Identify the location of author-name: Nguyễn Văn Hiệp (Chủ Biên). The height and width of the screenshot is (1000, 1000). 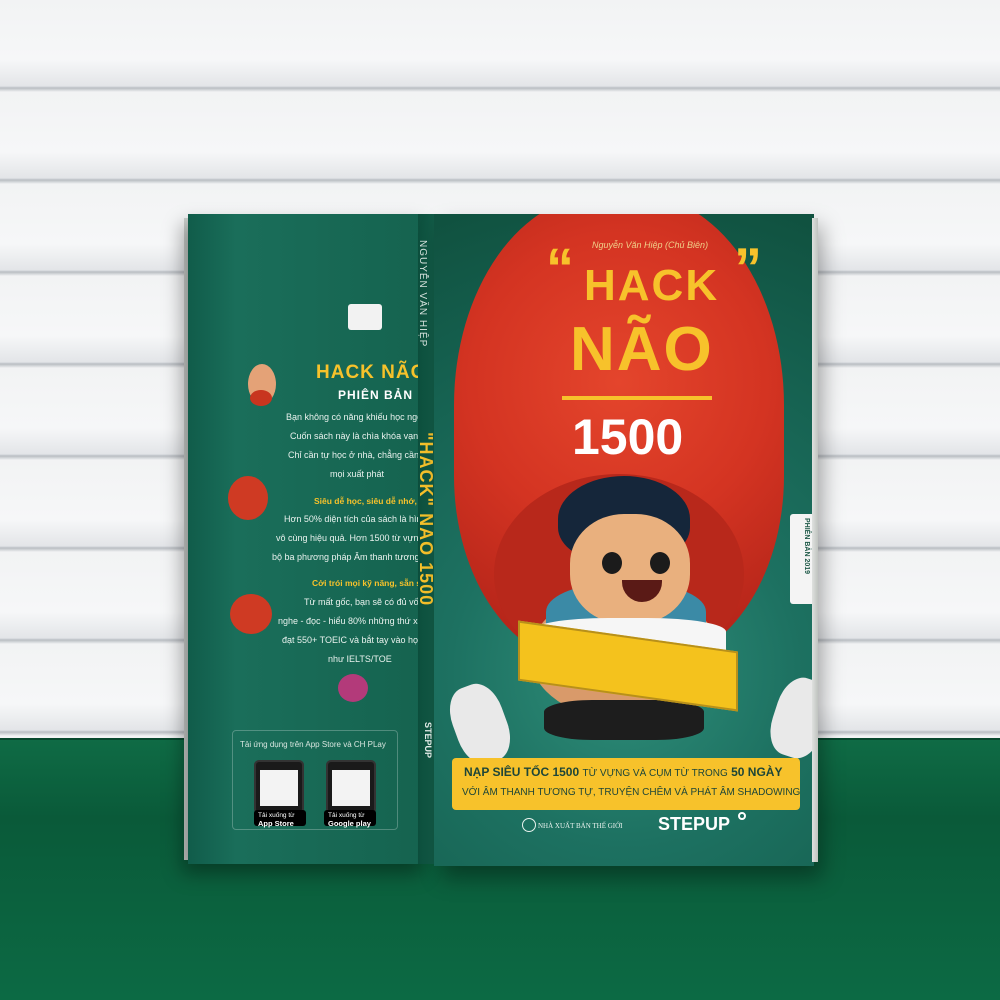
(650, 245).